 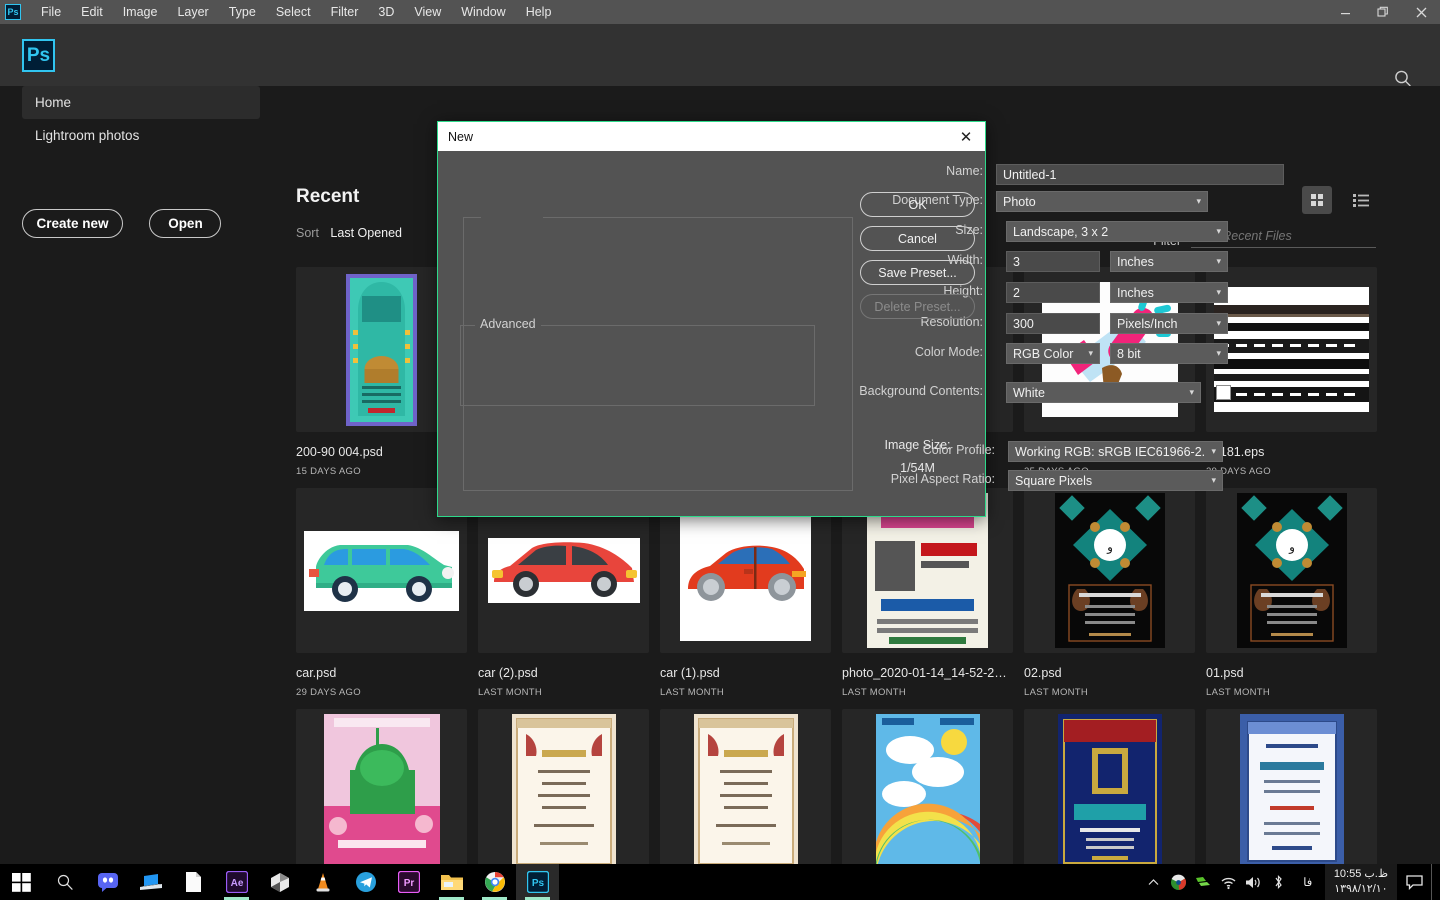 What do you see at coordinates (141, 135) in the screenshot?
I see `sidebar-item-lightroom-photos: Lightroom photos` at bounding box center [141, 135].